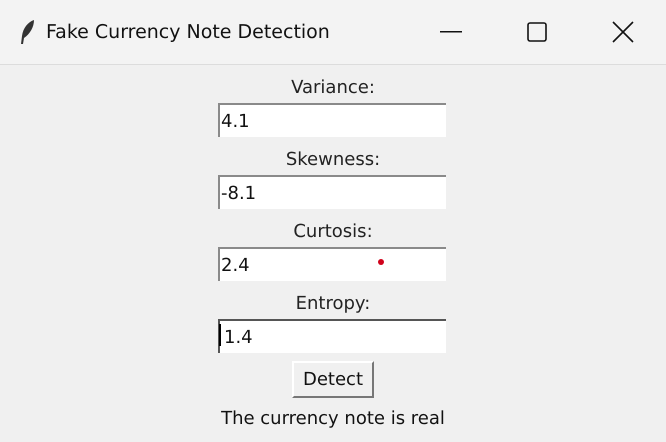 This screenshot has height=442, width=666. Describe the element at coordinates (451, 32) in the screenshot. I see `minimize-icon` at that location.